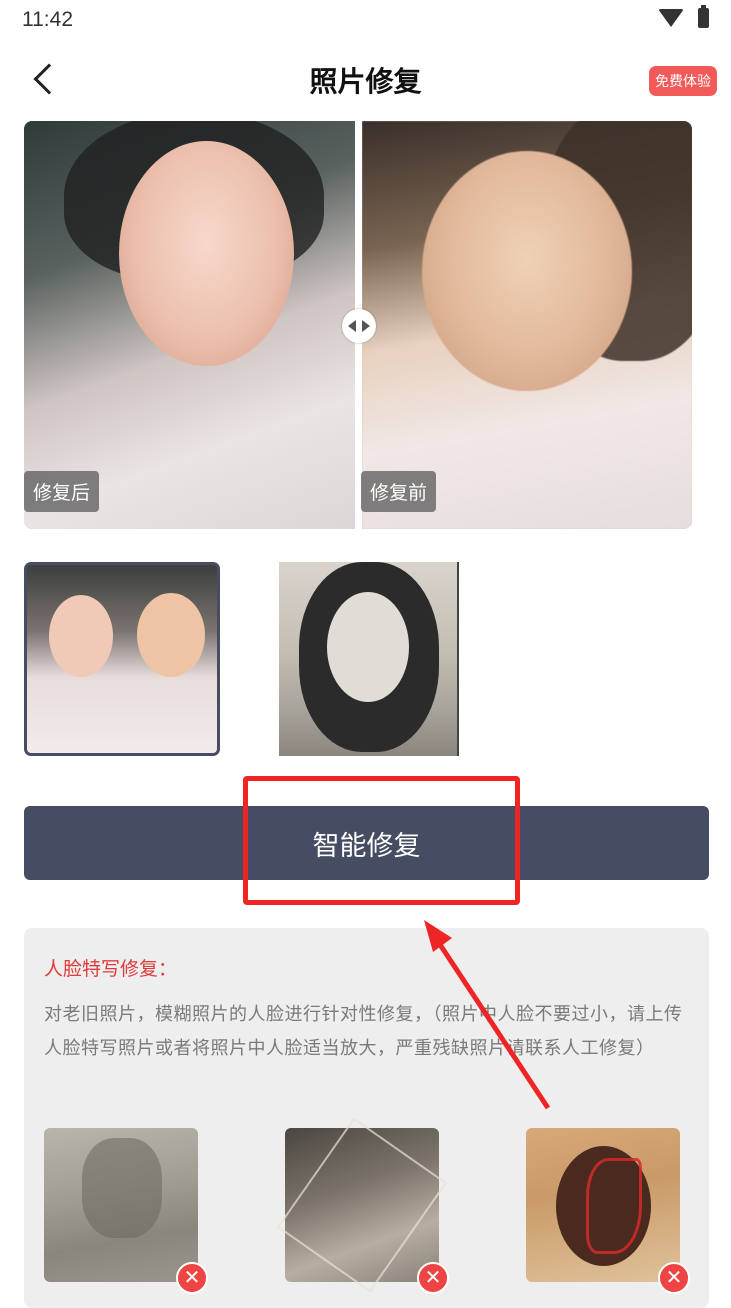 This screenshot has height=1308, width=731. What do you see at coordinates (62, 491) in the screenshot?
I see `after-label: 修复后` at bounding box center [62, 491].